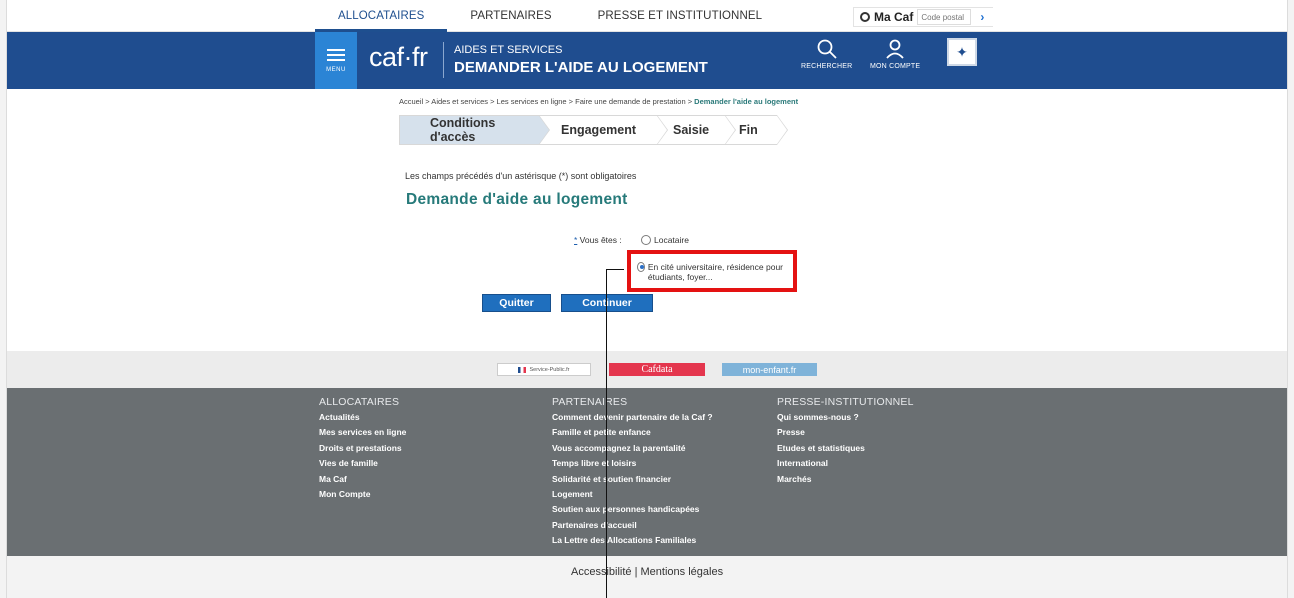 This screenshot has height=598, width=1294. What do you see at coordinates (362, 494) in the screenshot?
I see `footer-link: Mon Compte` at bounding box center [362, 494].